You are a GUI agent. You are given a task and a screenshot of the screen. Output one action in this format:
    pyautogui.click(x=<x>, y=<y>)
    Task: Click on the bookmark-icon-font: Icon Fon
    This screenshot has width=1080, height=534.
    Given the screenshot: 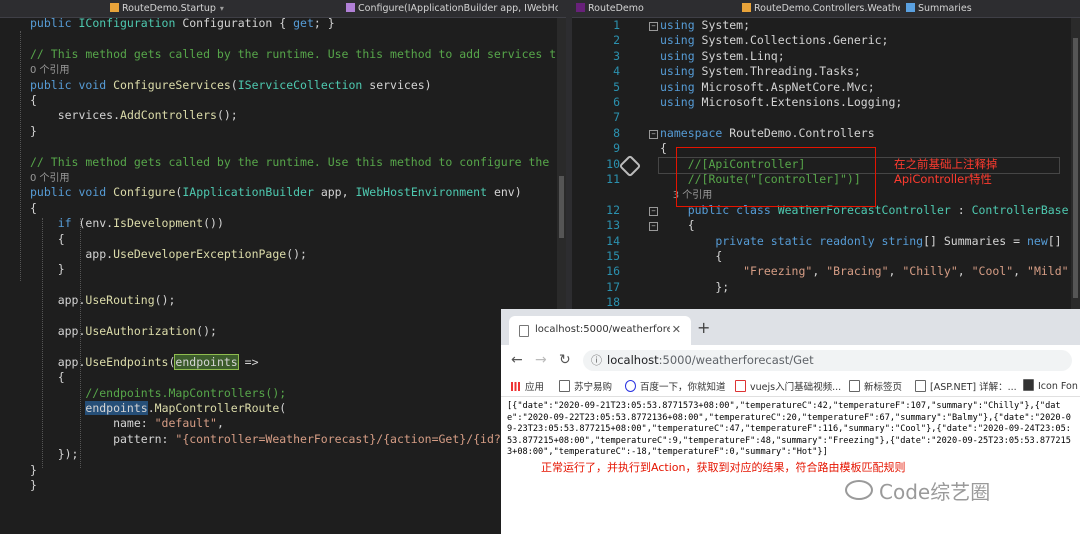 What is the action you would take?
    pyautogui.click(x=1050, y=385)
    